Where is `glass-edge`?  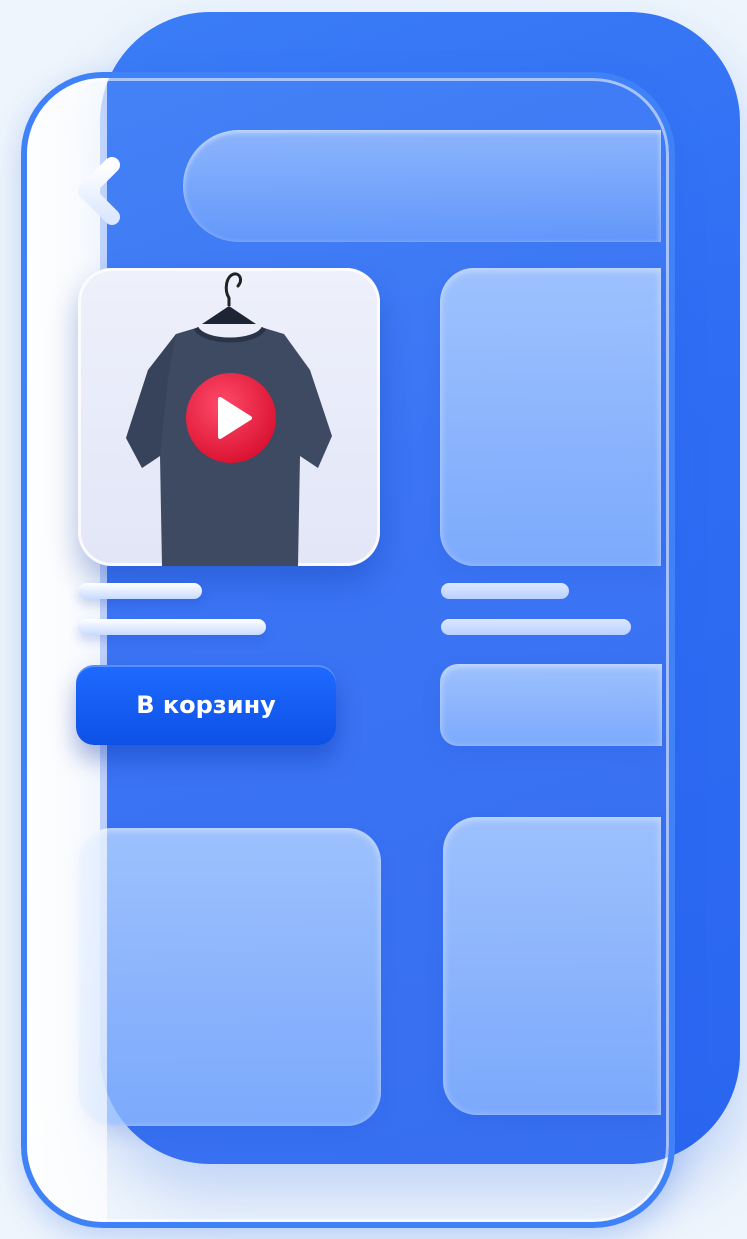 glass-edge is located at coordinates (67, 650).